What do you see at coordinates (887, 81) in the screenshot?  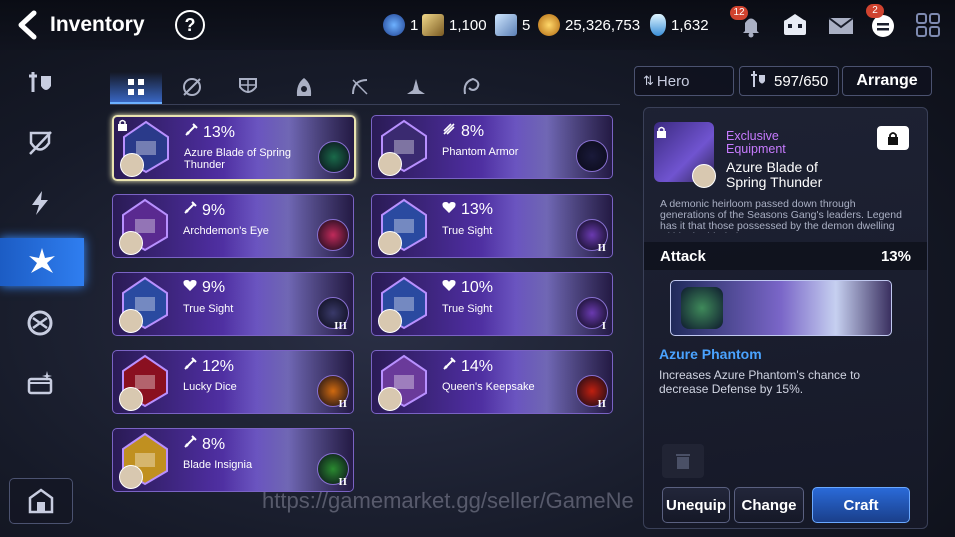 I see `arrange-button: Arrange` at bounding box center [887, 81].